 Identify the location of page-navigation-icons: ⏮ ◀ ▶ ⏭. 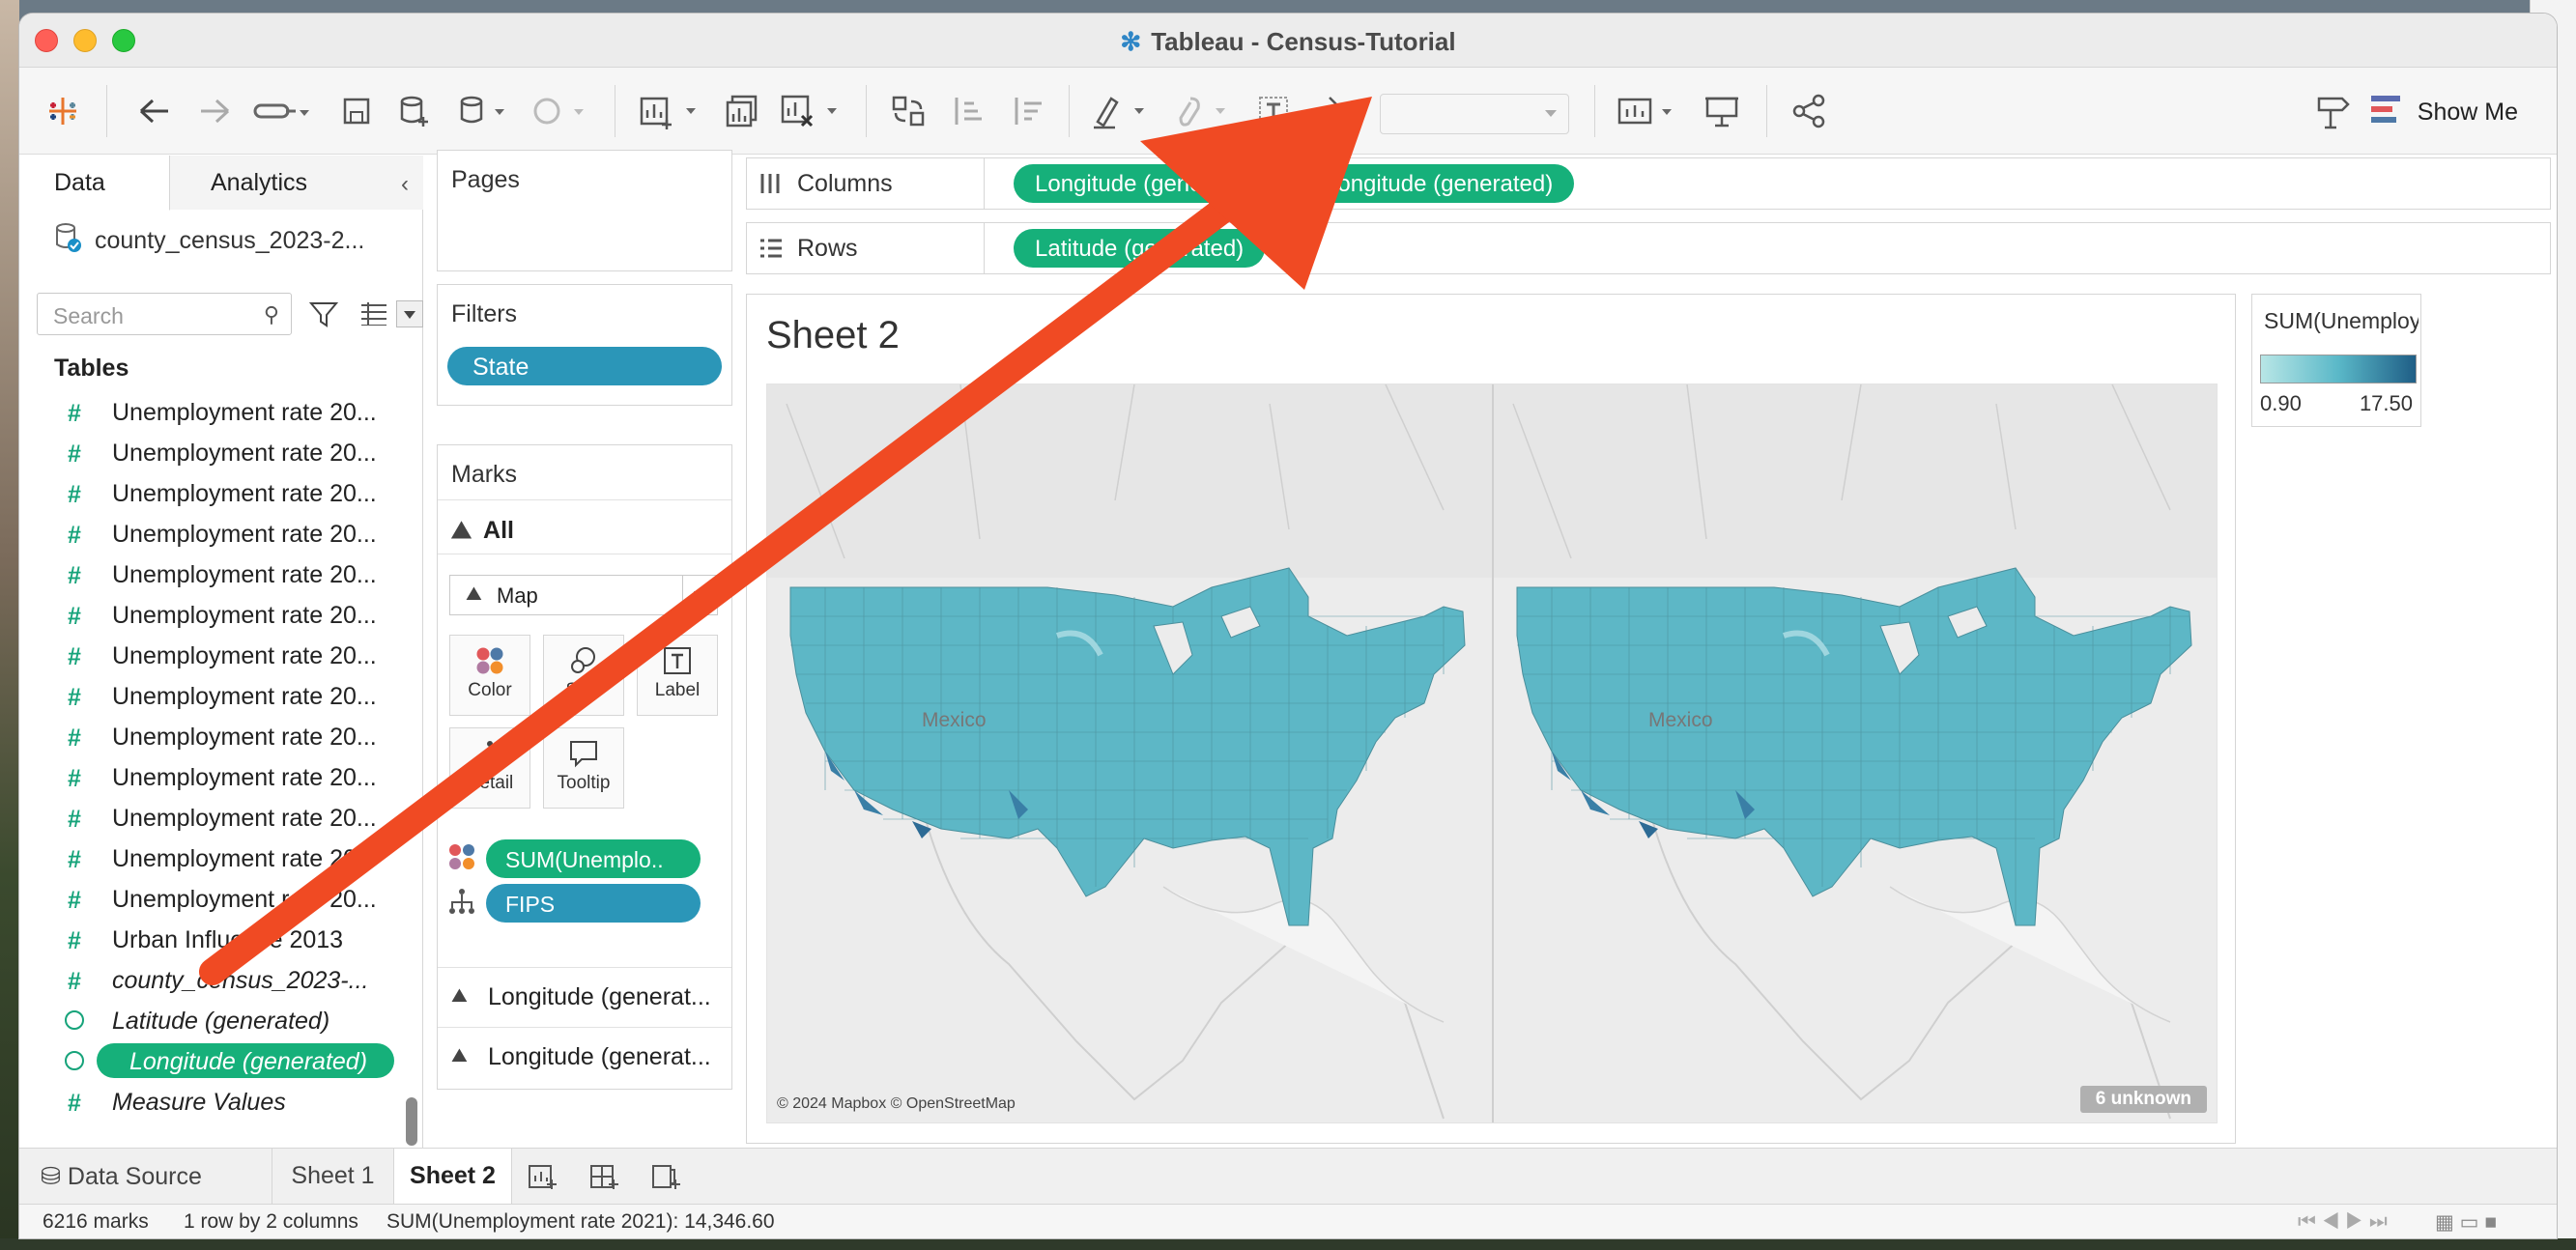
(2343, 1222).